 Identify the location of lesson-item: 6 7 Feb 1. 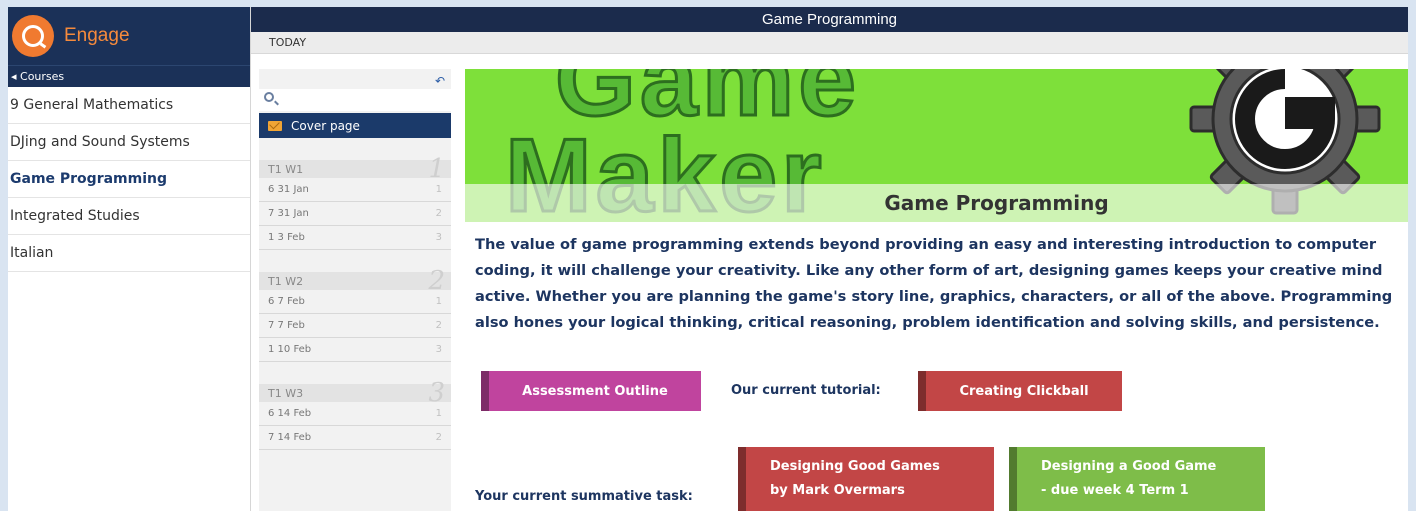
(355, 302).